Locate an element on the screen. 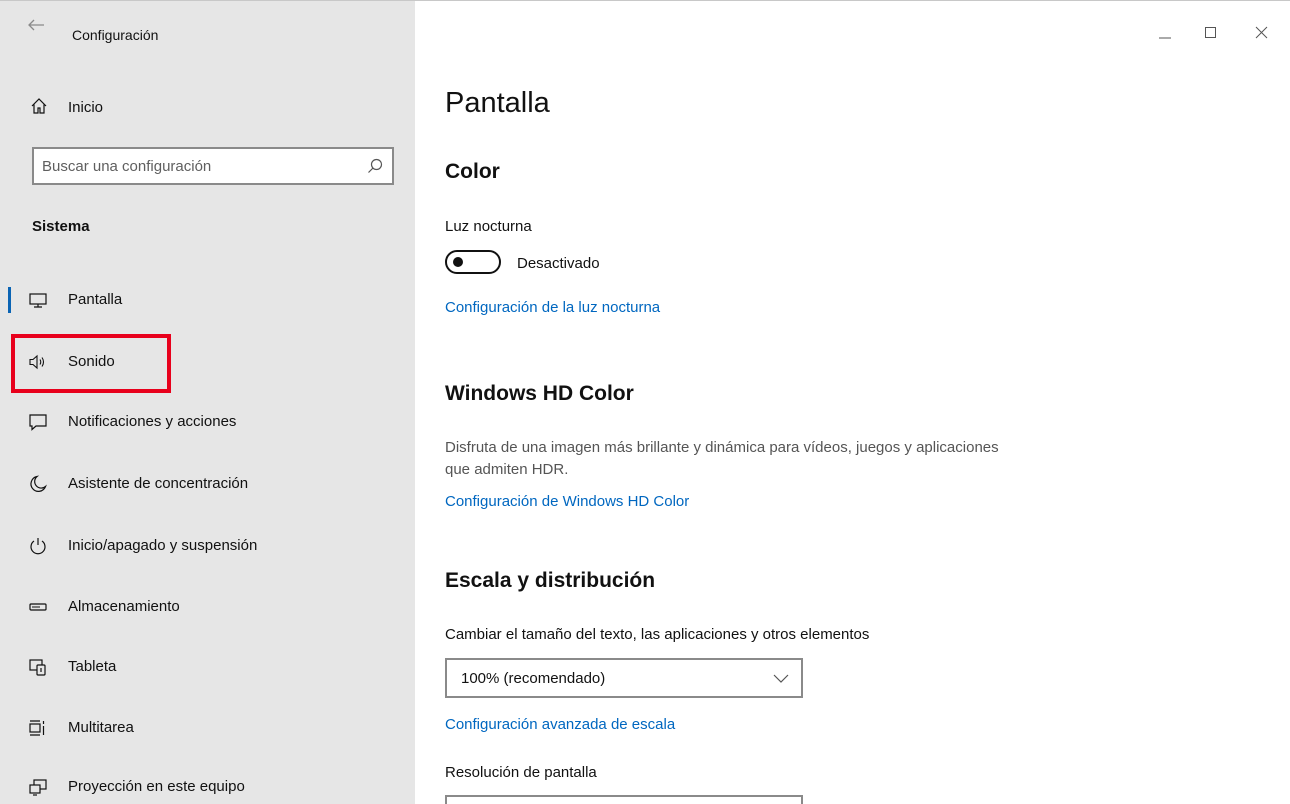 This screenshot has width=1290, height=804. sidebar-item-label: Notificaciones y acciones is located at coordinates (152, 421).